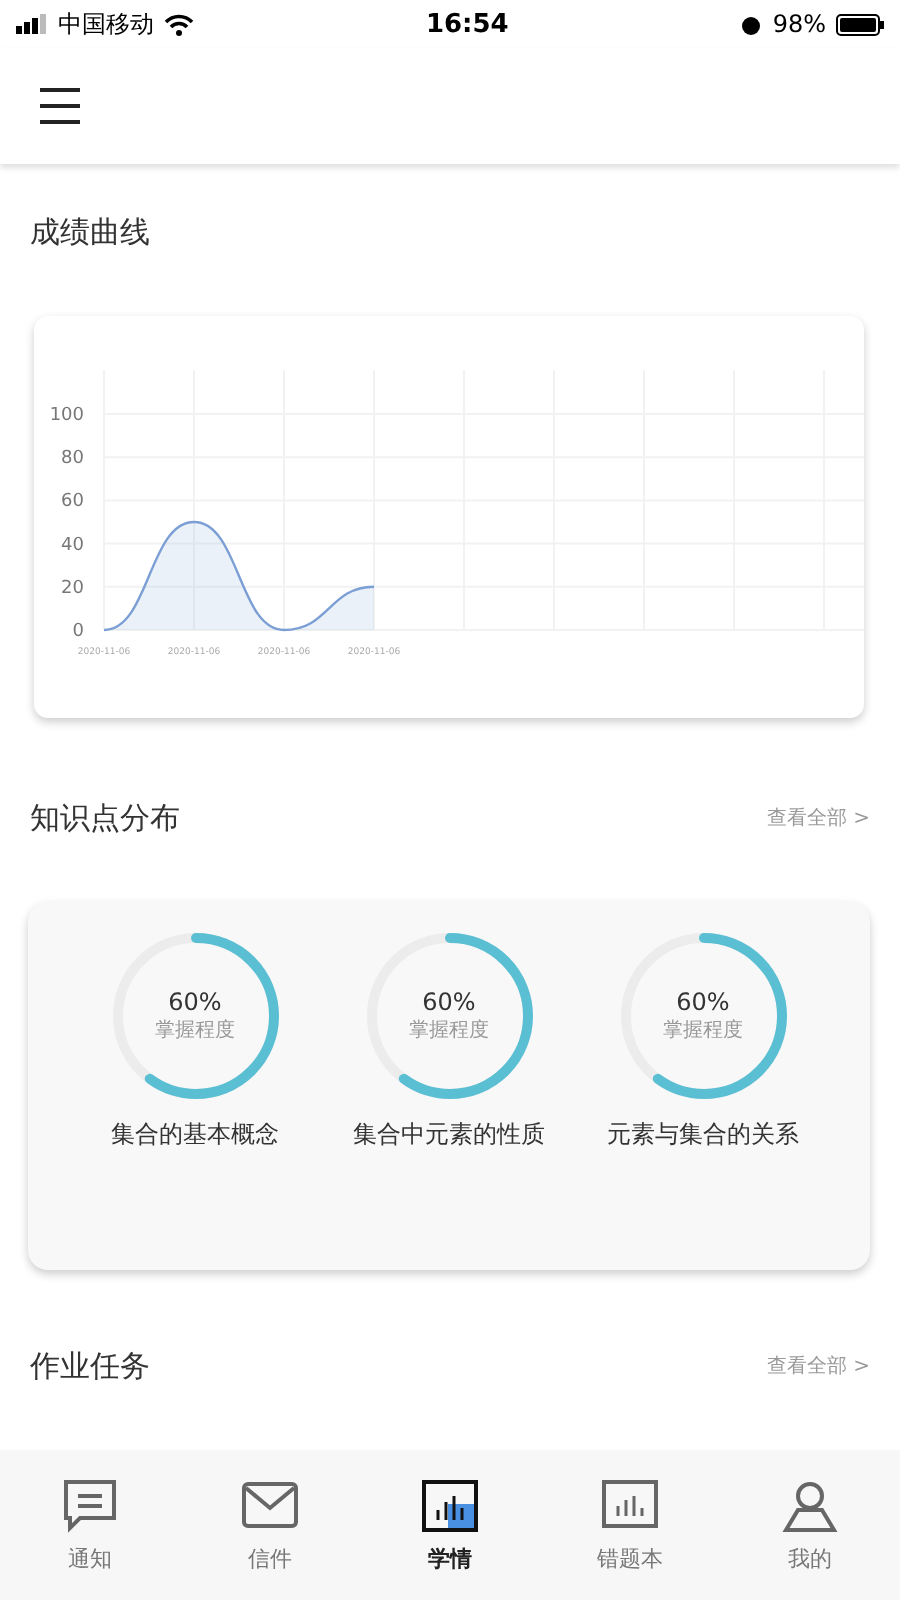 The height and width of the screenshot is (1600, 900). Describe the element at coordinates (66, 416) in the screenshot. I see `axis-label: 100` at that location.